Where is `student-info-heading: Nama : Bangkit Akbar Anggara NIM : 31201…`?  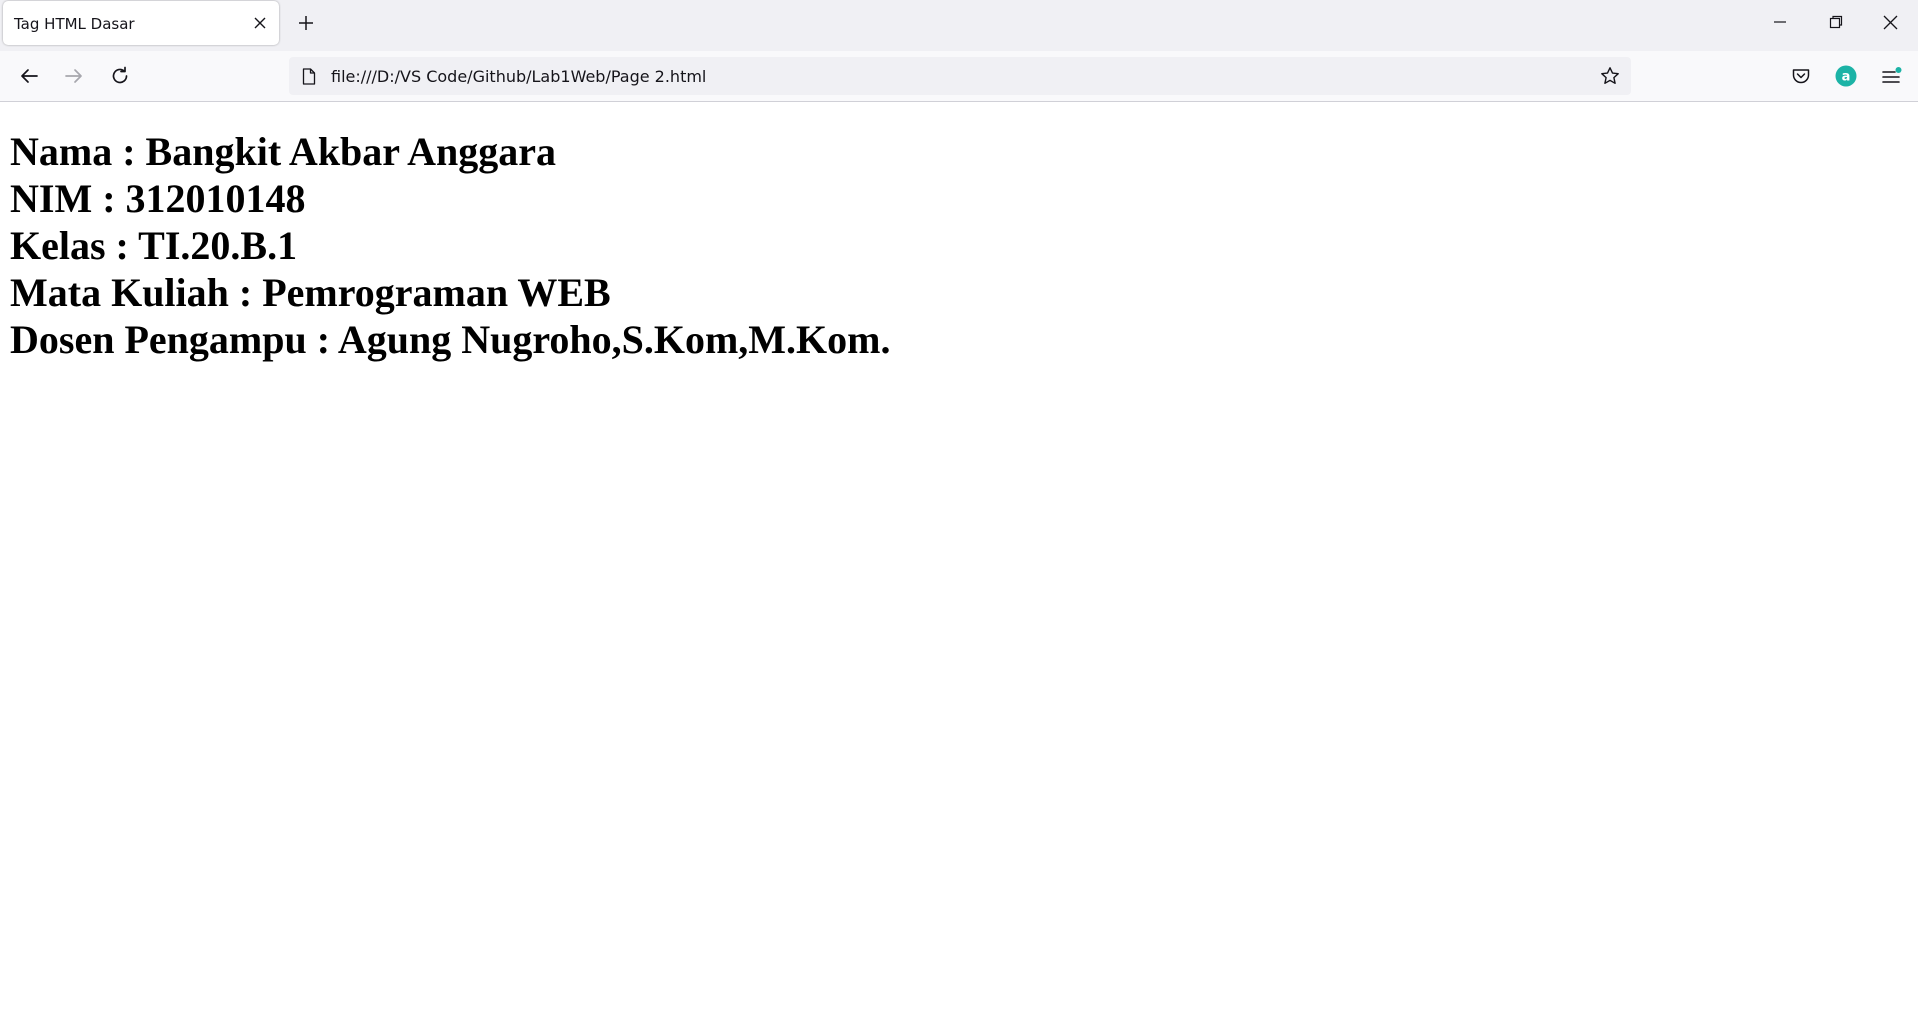
student-info-heading: Nama : Bangkit Akbar Anggara NIM : 31201… is located at coordinates (450, 245).